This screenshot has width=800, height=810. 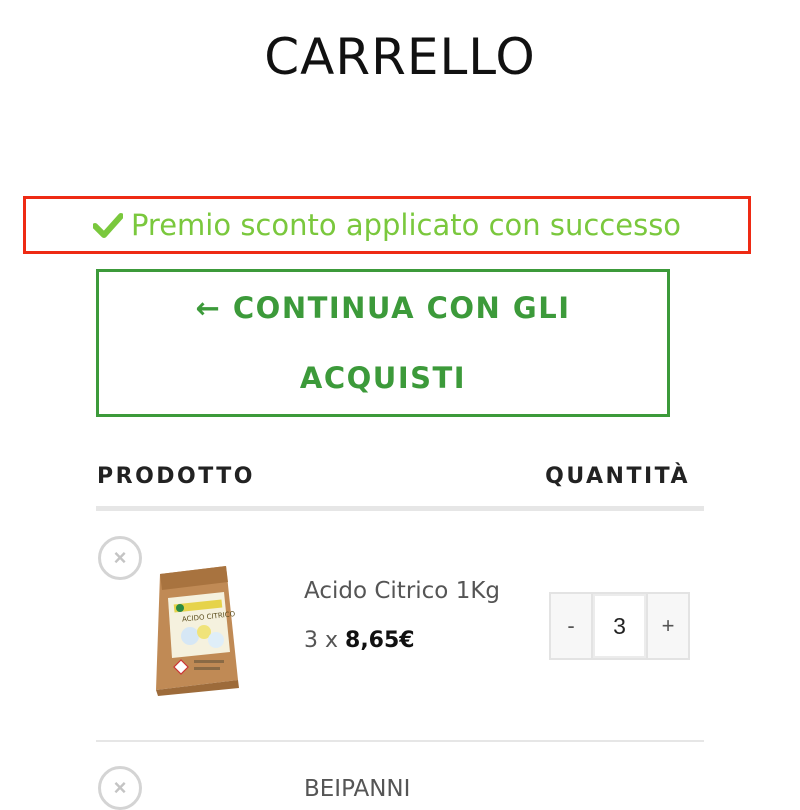 What do you see at coordinates (571, 626) in the screenshot?
I see `decrease-quantity-button: -` at bounding box center [571, 626].